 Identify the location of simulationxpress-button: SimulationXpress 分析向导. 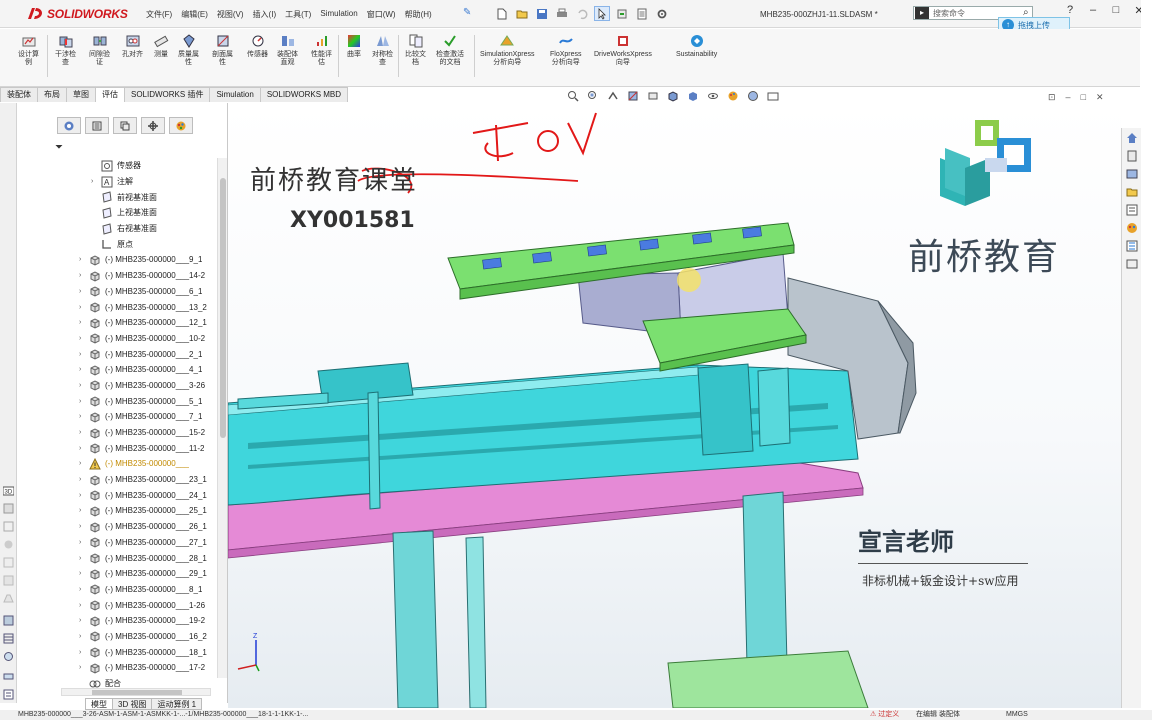
(507, 50).